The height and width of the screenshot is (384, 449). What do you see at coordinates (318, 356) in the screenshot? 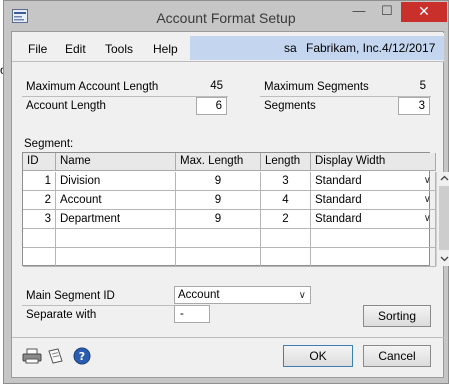
I see `ok-button: OK` at bounding box center [318, 356].